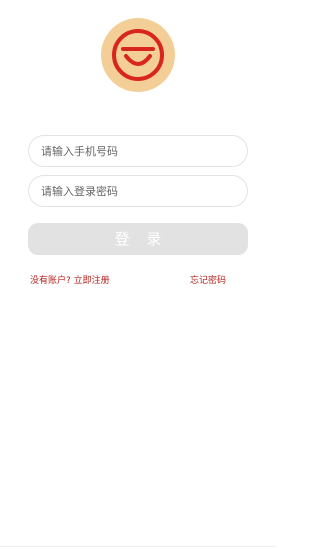 The width and height of the screenshot is (320, 550). I want to click on login-button: 登 录, so click(138, 239).